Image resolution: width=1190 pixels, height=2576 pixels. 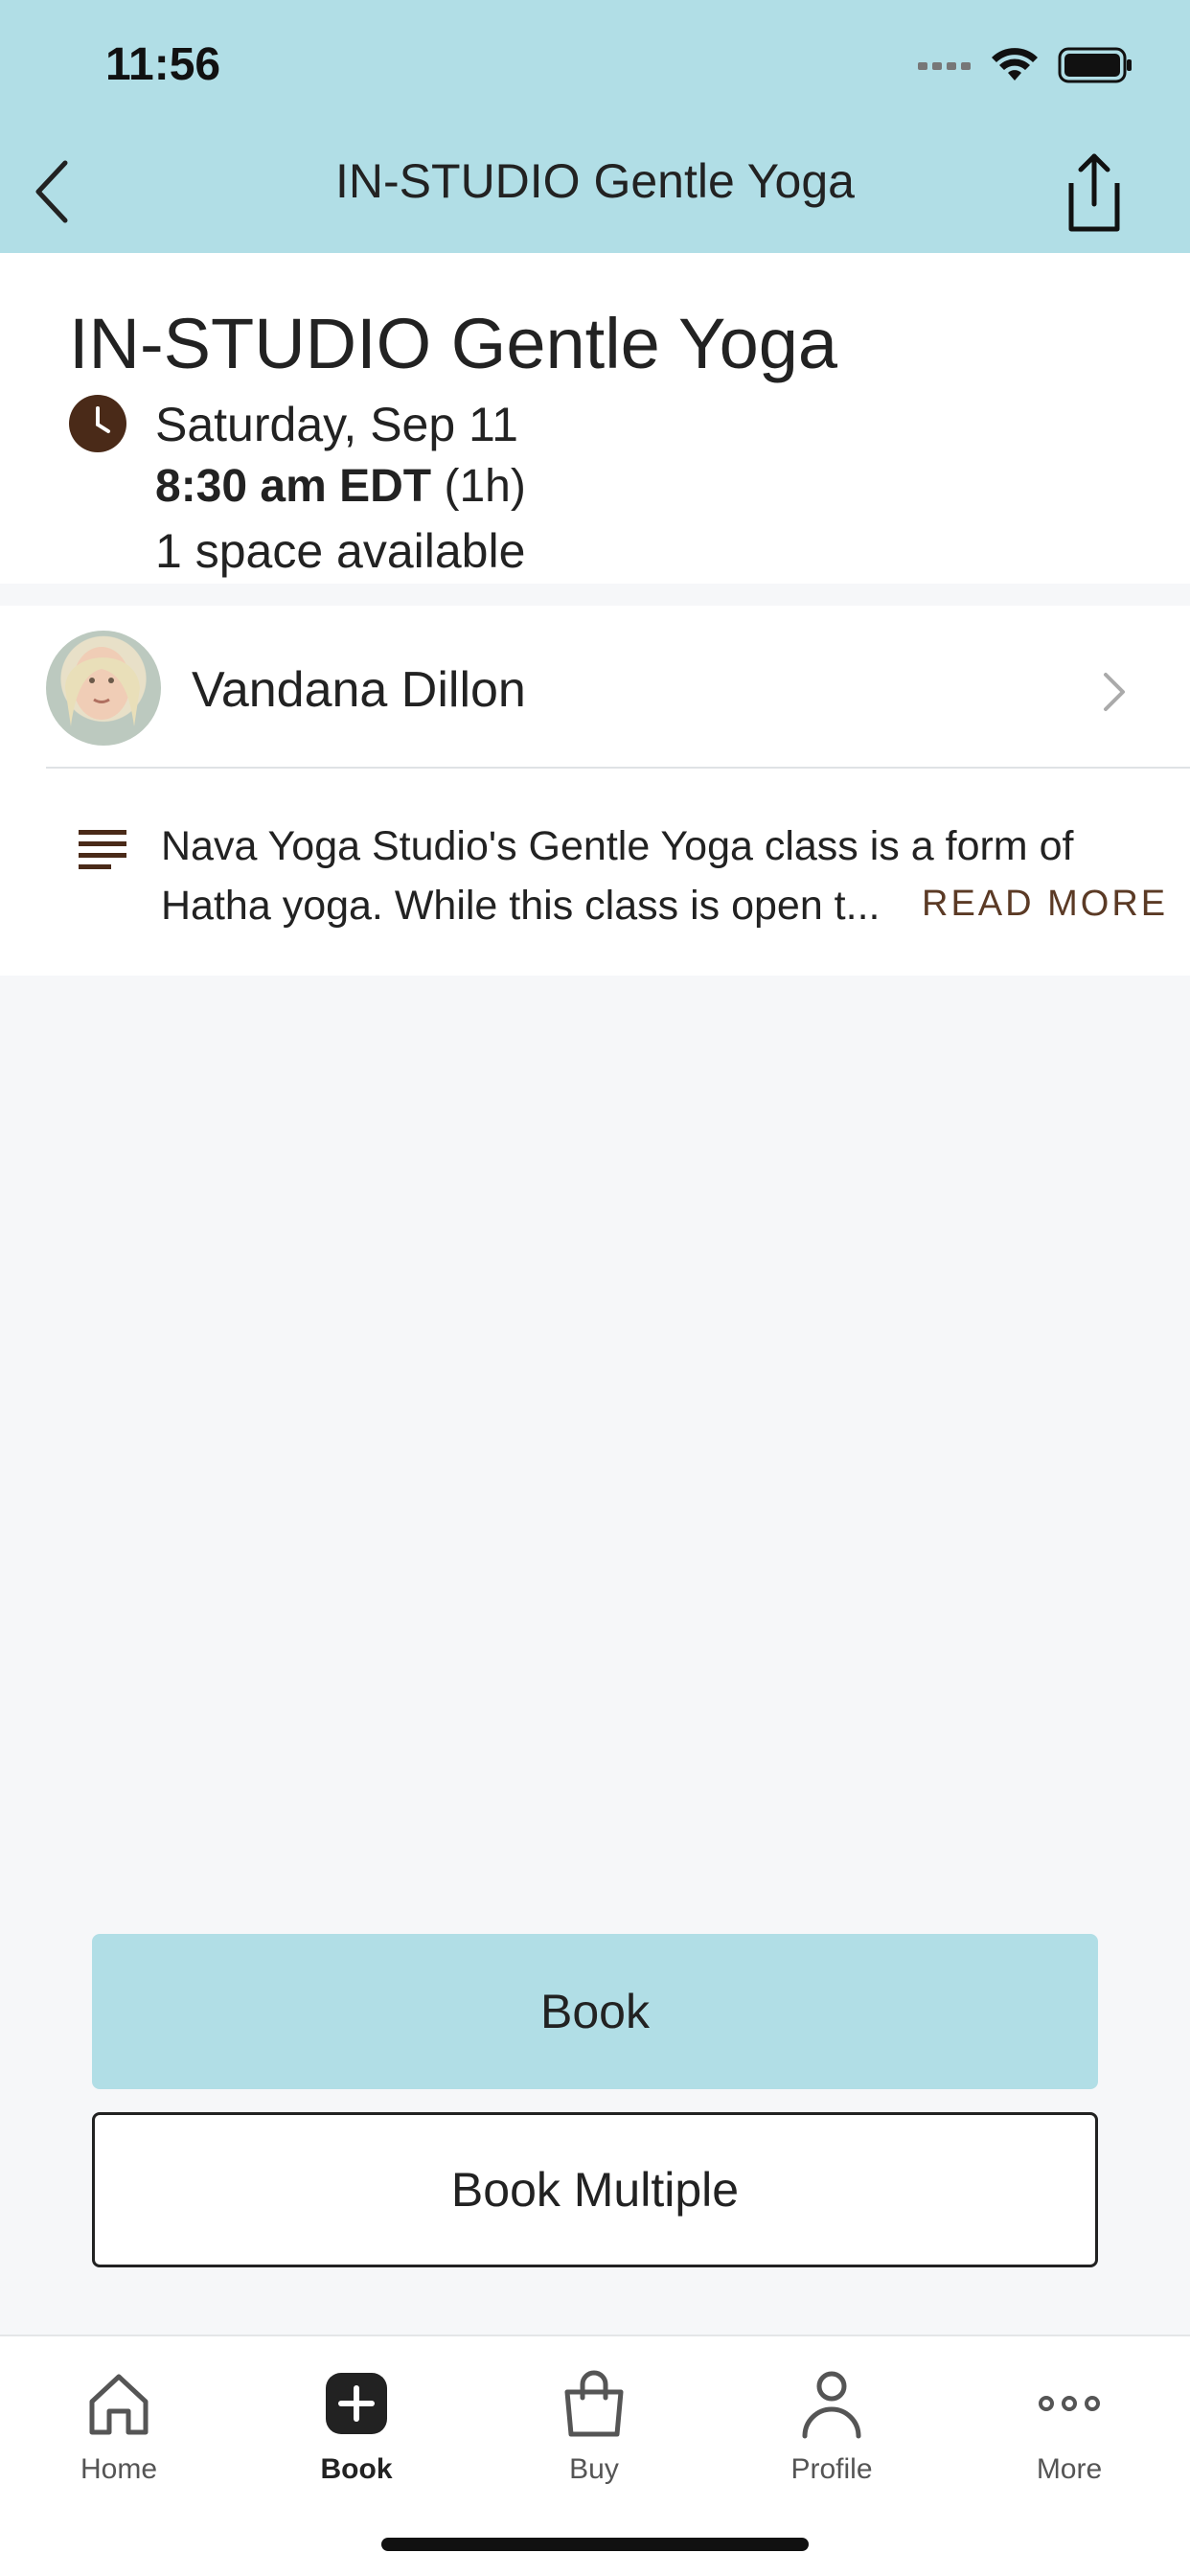 I want to click on plus-square-icon, so click(x=357, y=2403).